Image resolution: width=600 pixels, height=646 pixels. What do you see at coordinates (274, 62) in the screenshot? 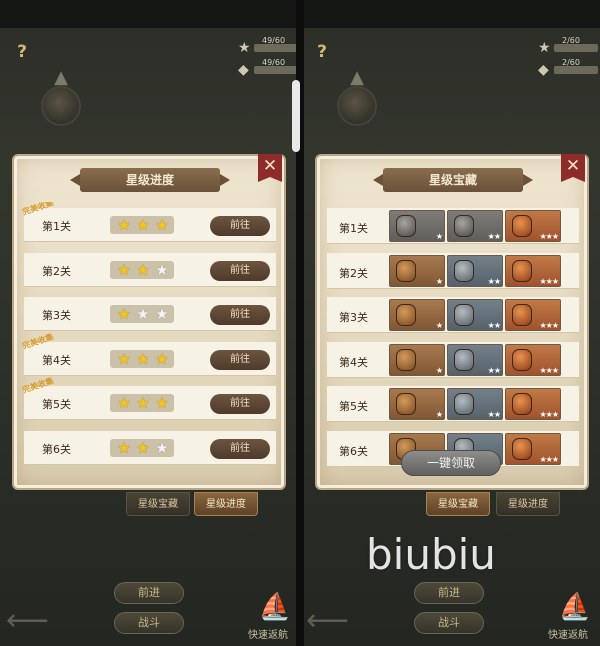
I see `bag-stat-text: 49/60` at bounding box center [274, 62].